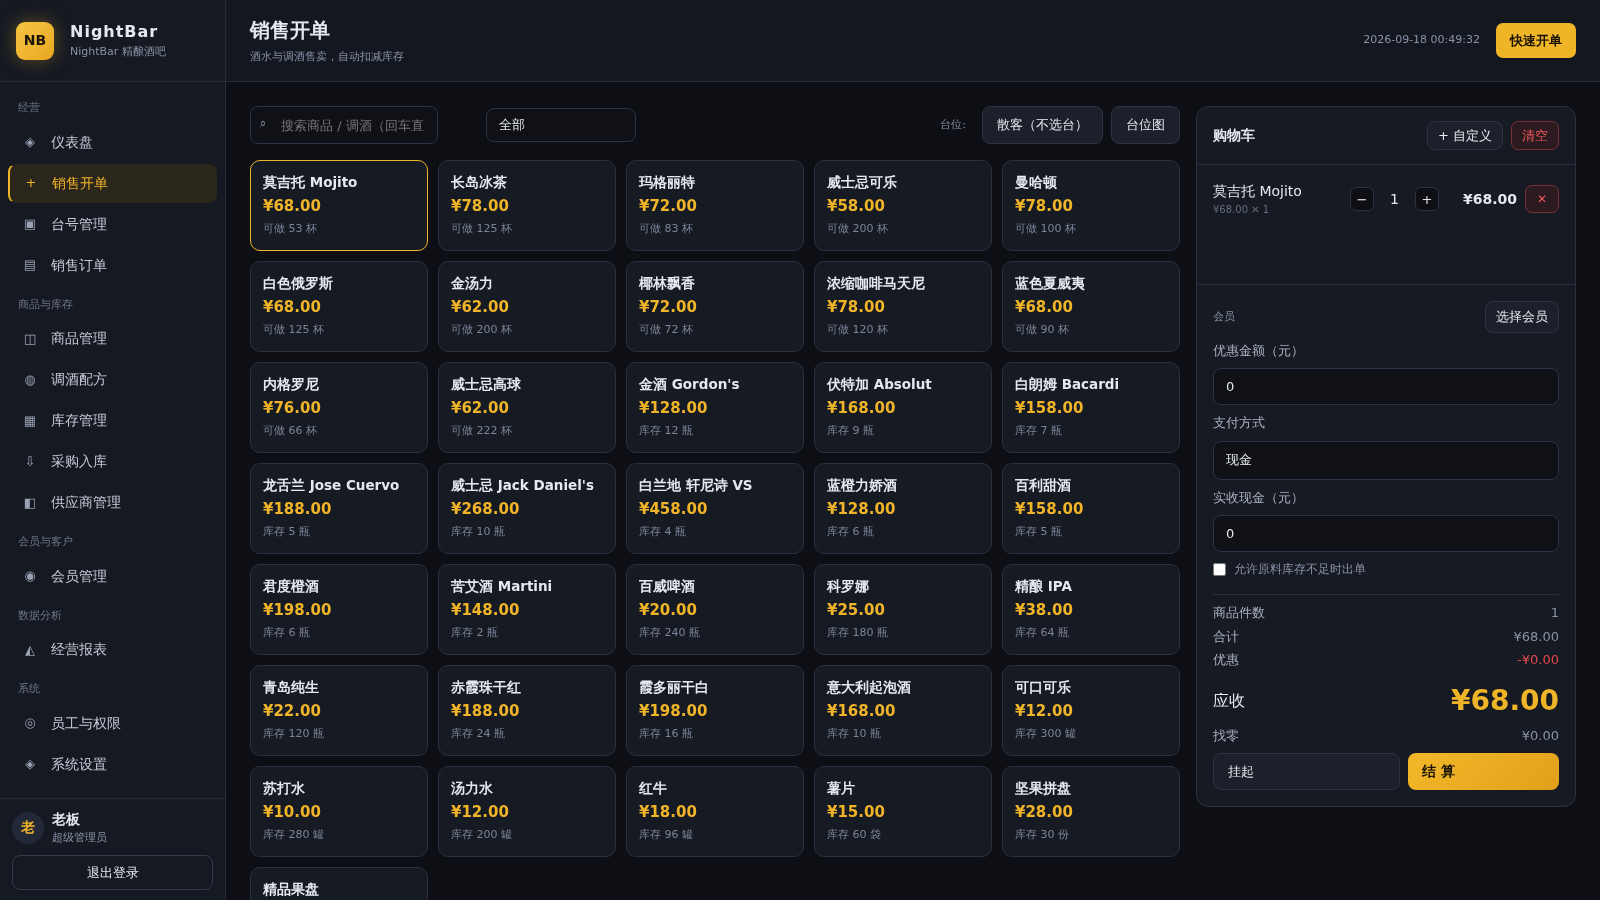 Image resolution: width=1600 pixels, height=900 pixels. Describe the element at coordinates (112, 224) in the screenshot. I see `sidebar-item: ▣ 台号管理` at that location.